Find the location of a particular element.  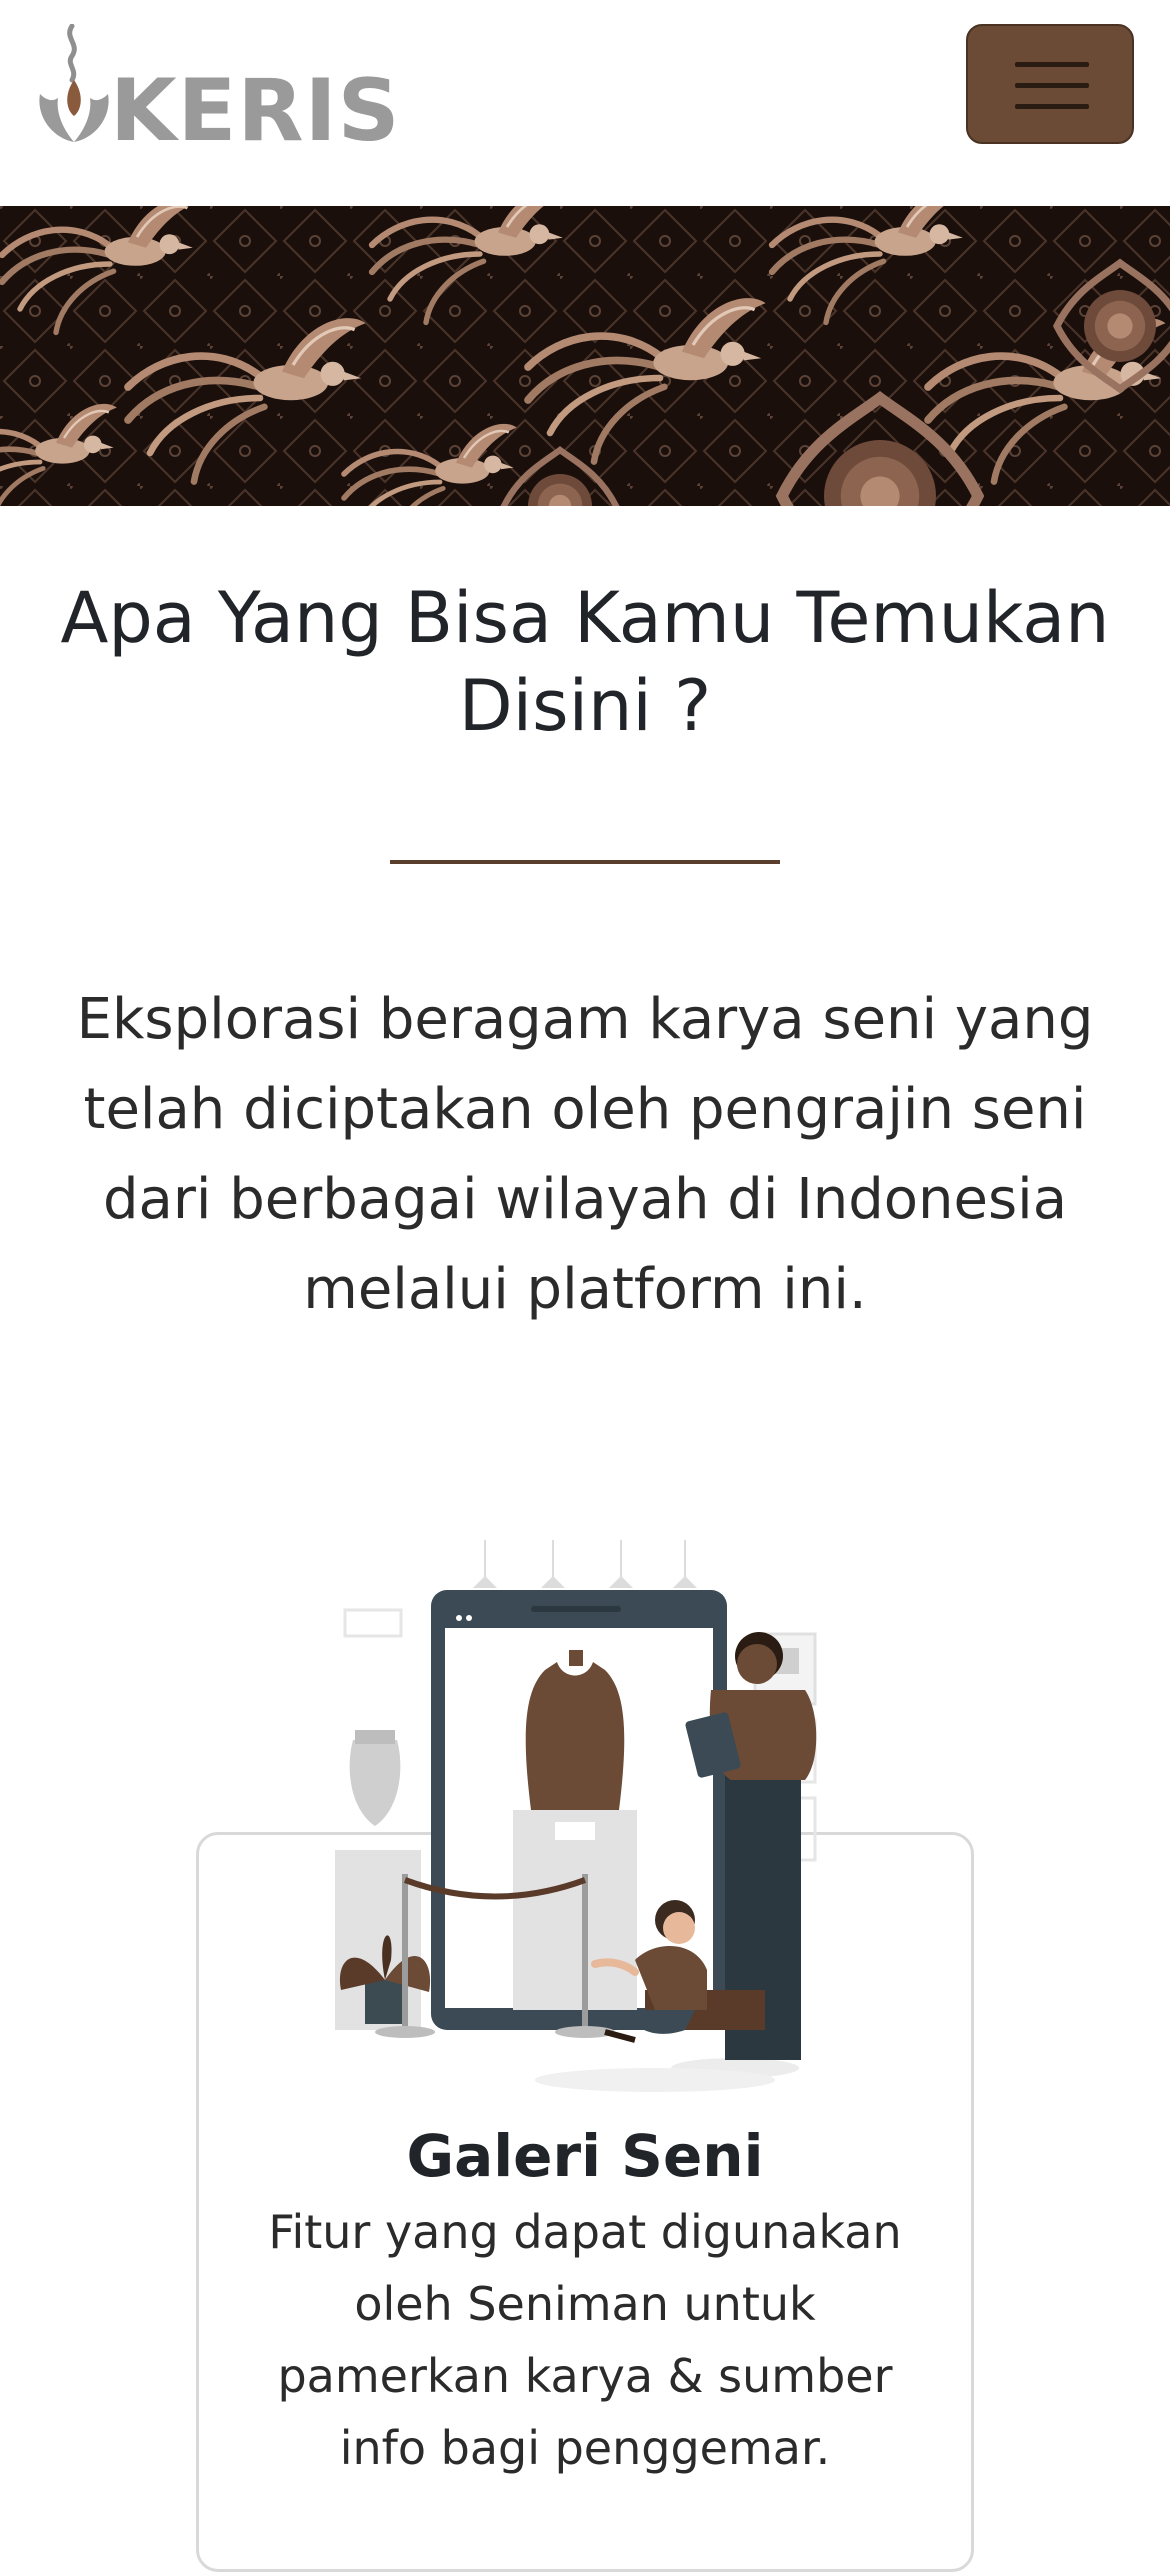

batik-banner is located at coordinates (585, 356).